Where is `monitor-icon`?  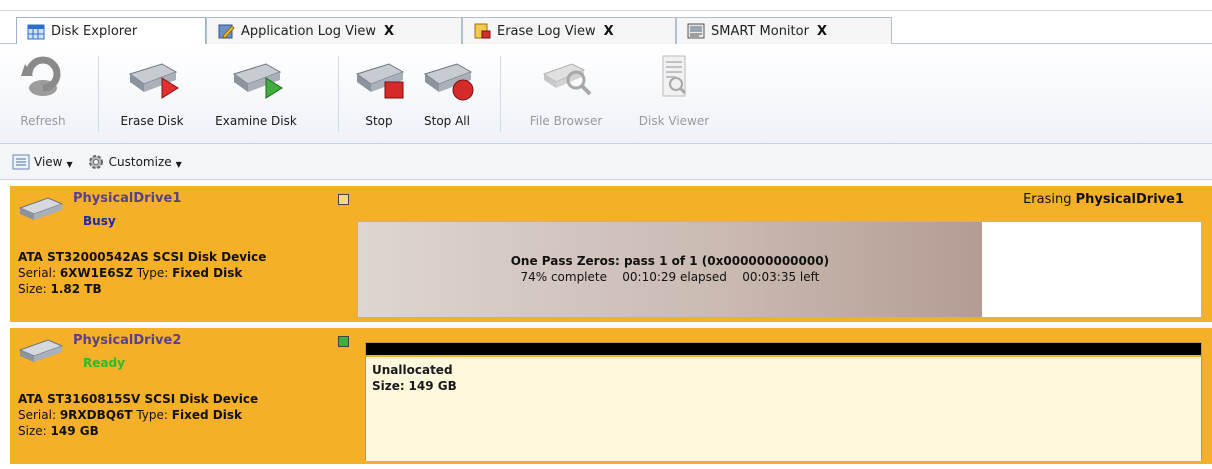
monitor-icon is located at coordinates (696, 31).